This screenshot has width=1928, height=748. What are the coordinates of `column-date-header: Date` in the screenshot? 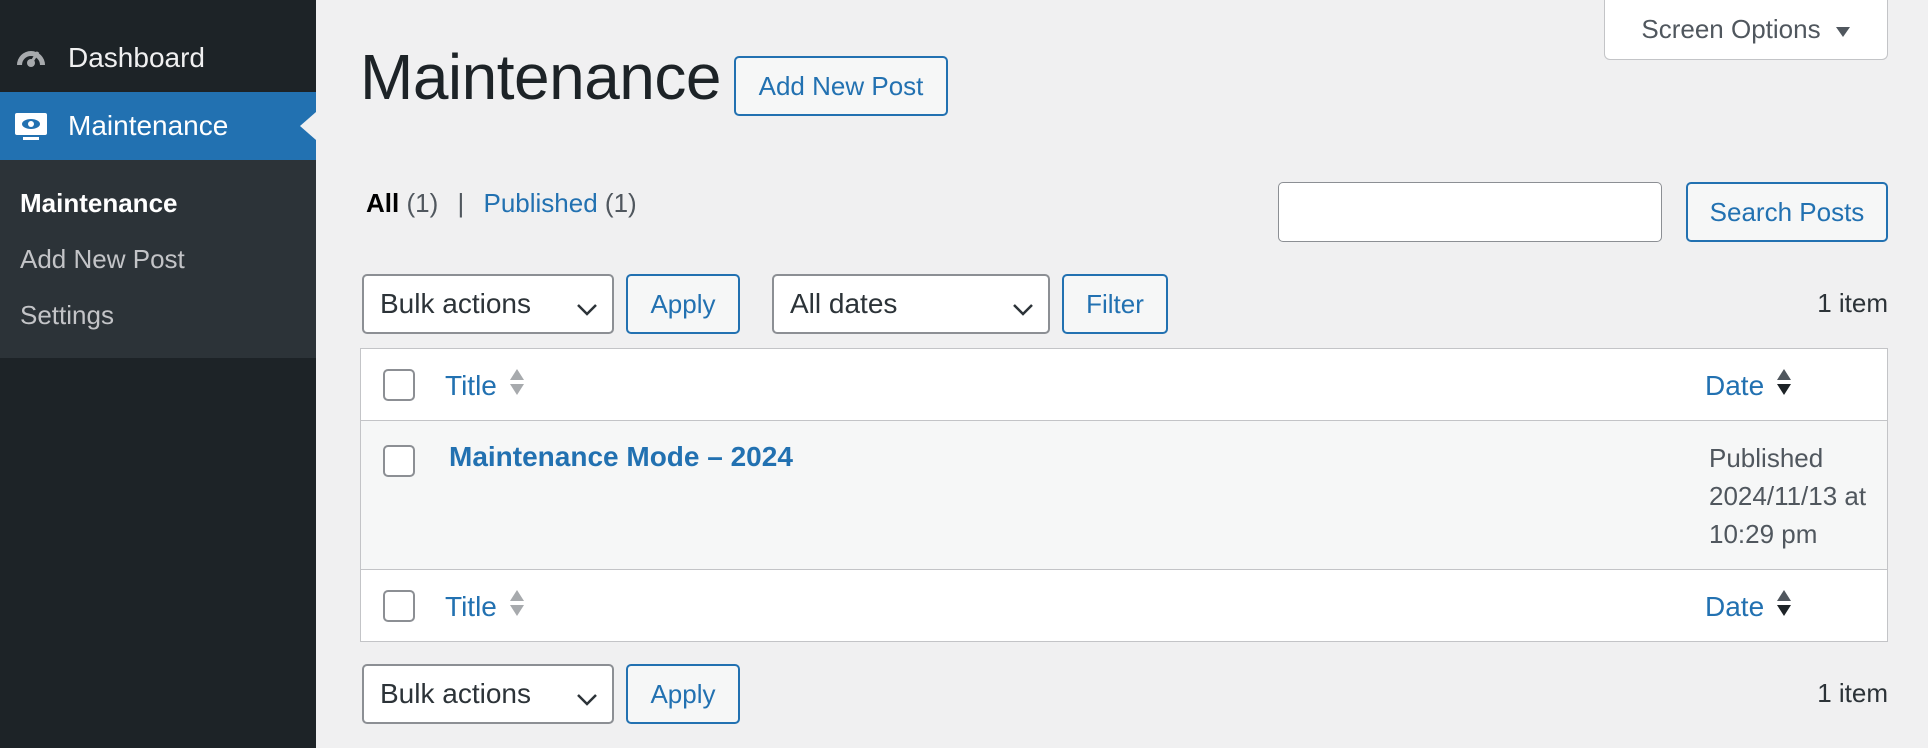 It's located at (1748, 385).